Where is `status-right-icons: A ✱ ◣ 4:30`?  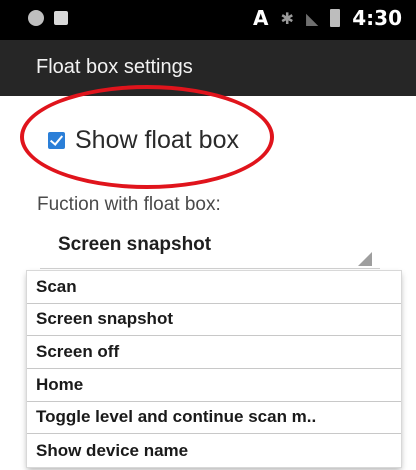
status-right-icons: A ✱ ◣ 4:30 is located at coordinates (327, 18).